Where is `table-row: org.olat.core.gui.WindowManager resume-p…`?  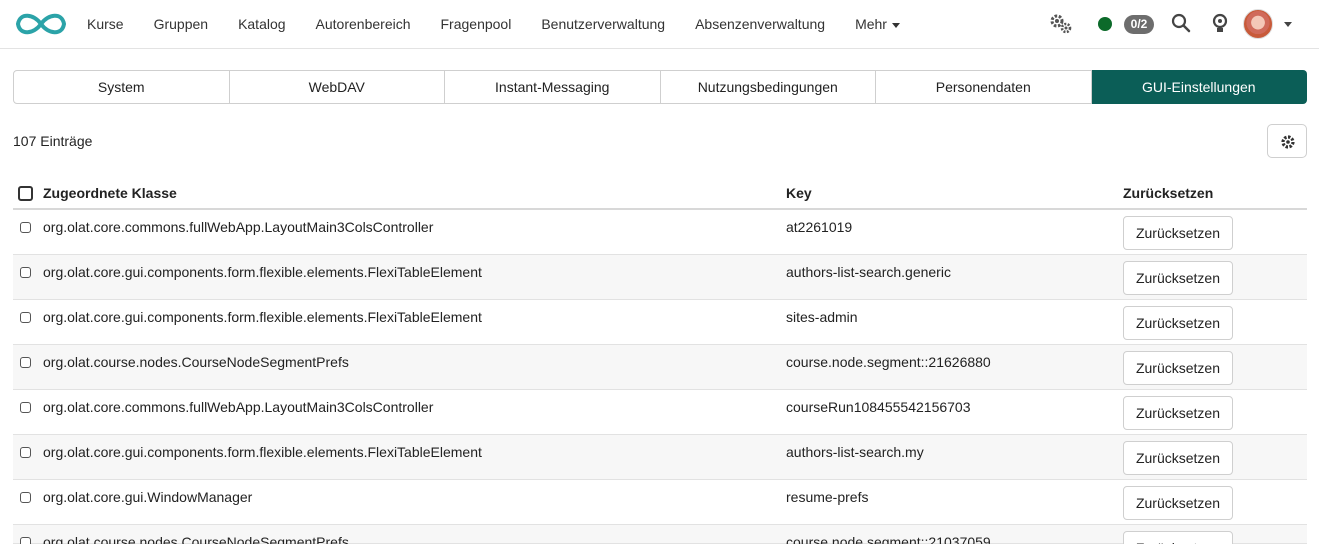
table-row: org.olat.core.gui.WindowManager resume-p… is located at coordinates (660, 502).